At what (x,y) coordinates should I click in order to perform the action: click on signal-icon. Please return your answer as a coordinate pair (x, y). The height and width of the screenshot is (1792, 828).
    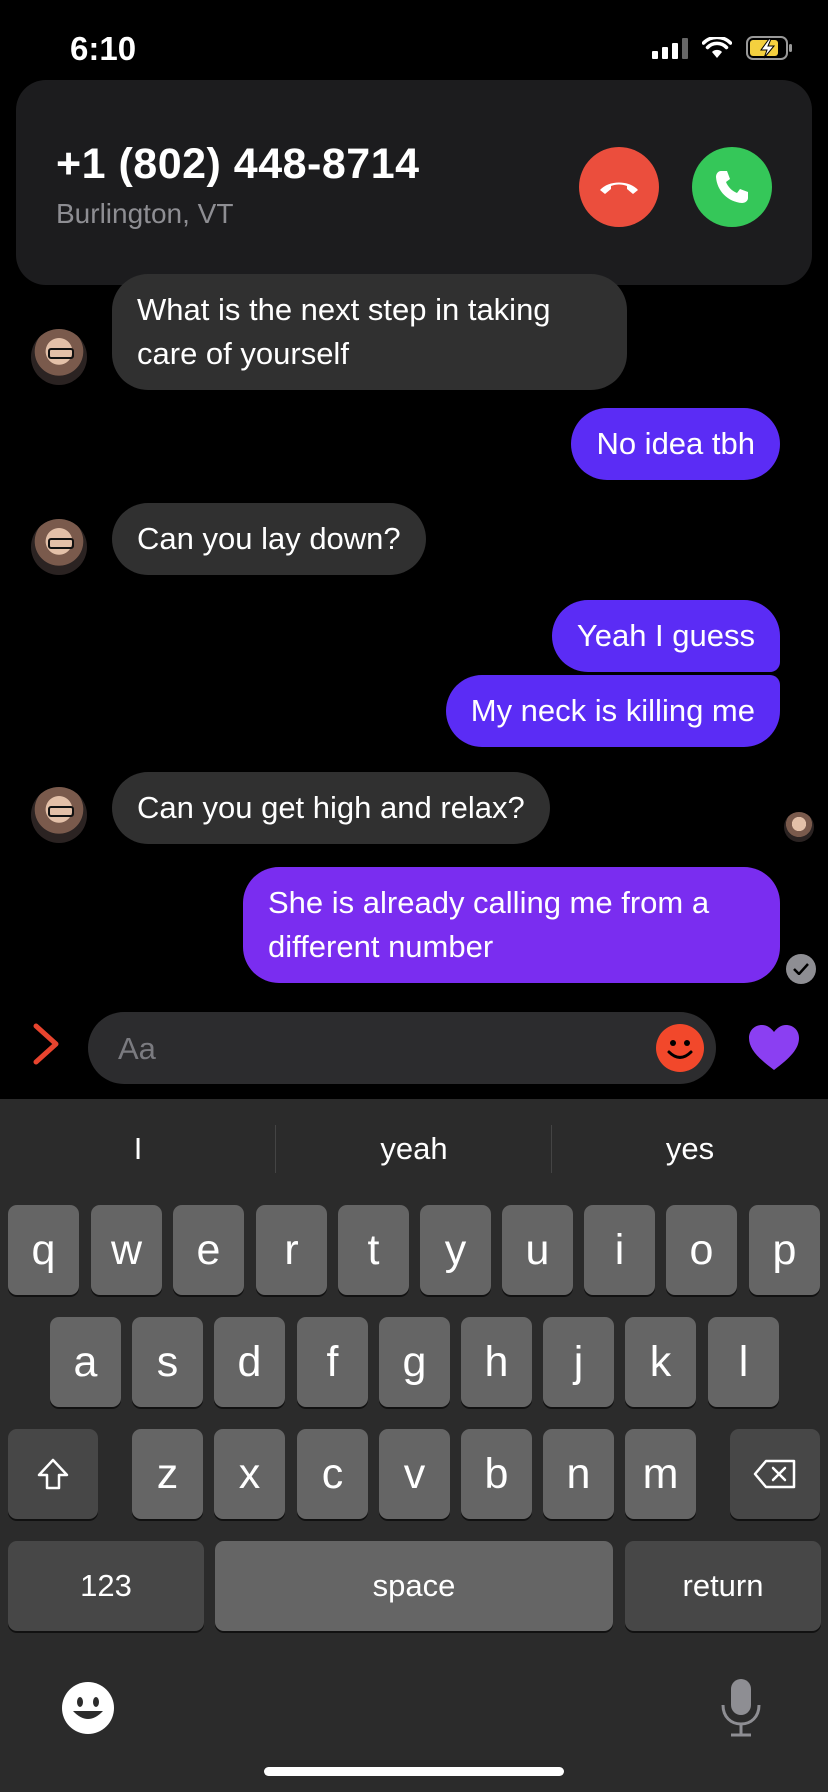
    Looking at the image, I should click on (670, 48).